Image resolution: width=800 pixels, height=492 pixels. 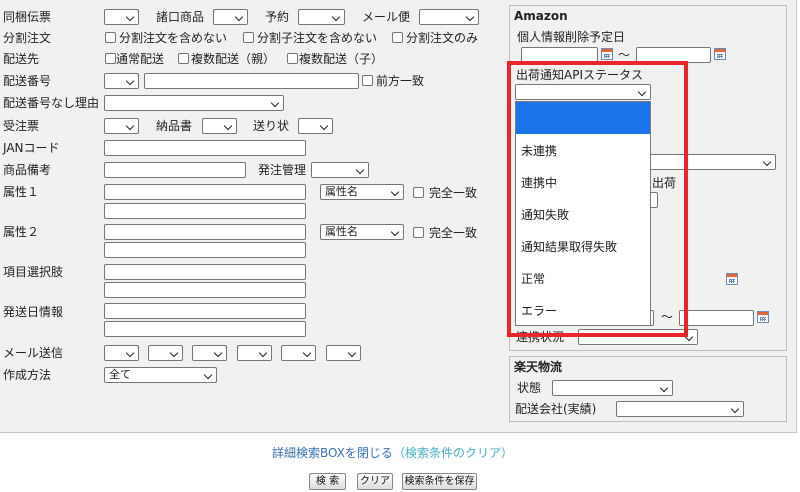 I want to click on okurijo-select, so click(x=315, y=126).